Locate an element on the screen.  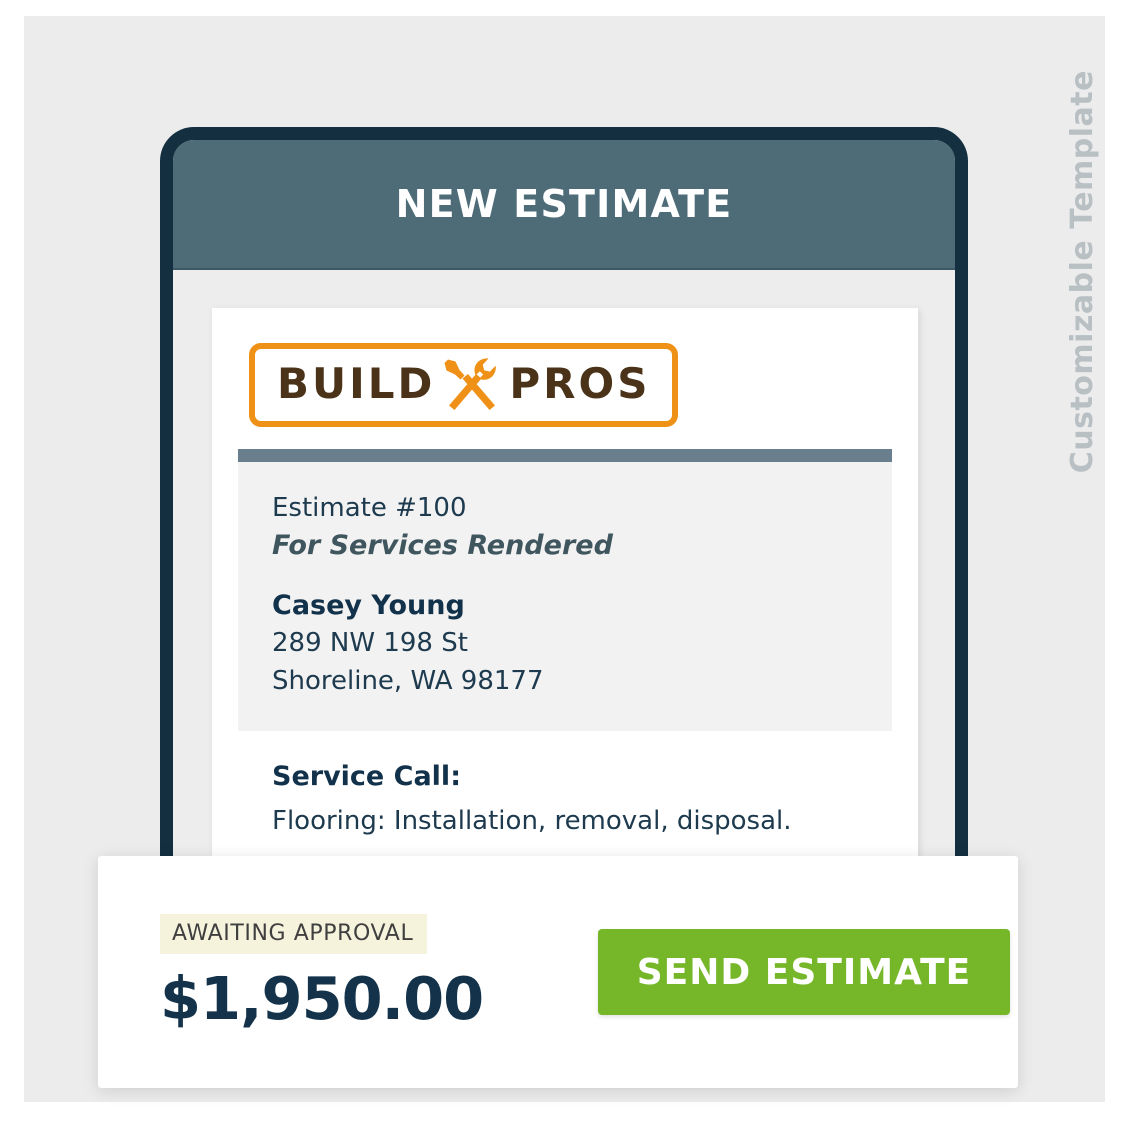
customizable-template-label: Customizable Template is located at coordinates (1083, 340).